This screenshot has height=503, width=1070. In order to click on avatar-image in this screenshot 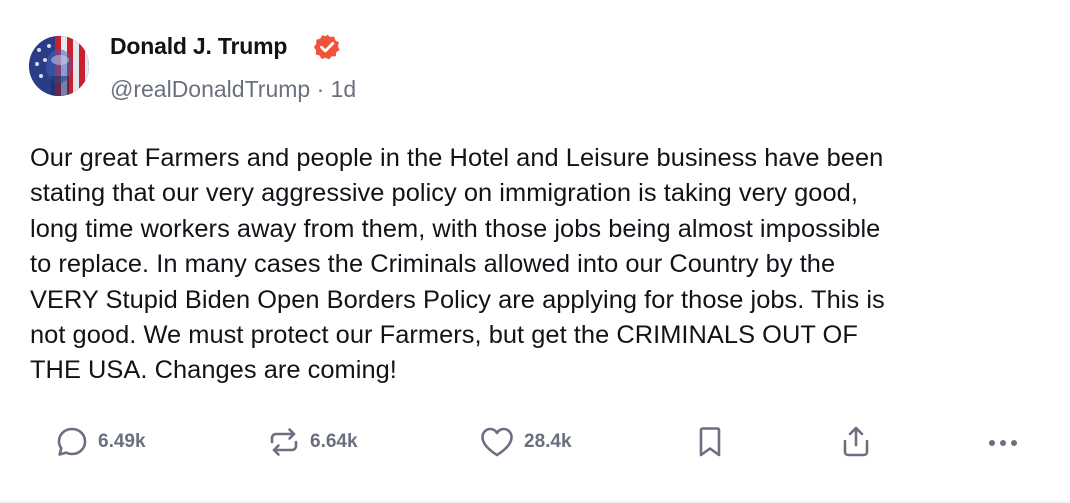, I will do `click(59, 66)`.